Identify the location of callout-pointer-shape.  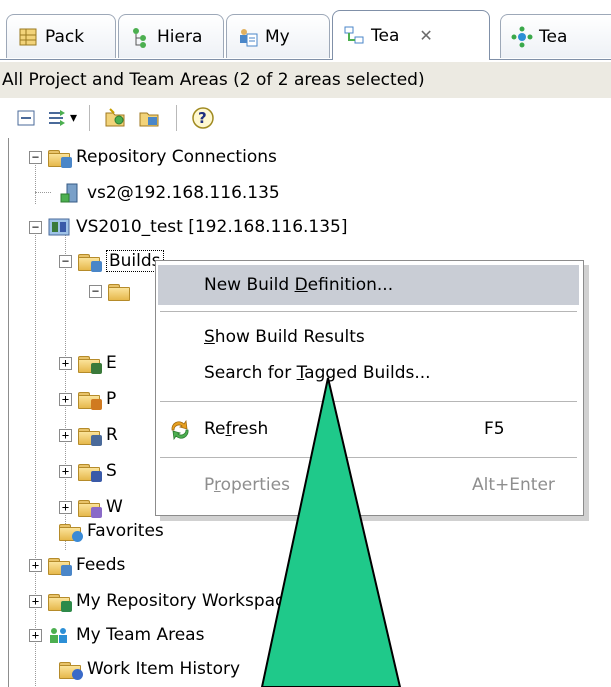
(331, 532).